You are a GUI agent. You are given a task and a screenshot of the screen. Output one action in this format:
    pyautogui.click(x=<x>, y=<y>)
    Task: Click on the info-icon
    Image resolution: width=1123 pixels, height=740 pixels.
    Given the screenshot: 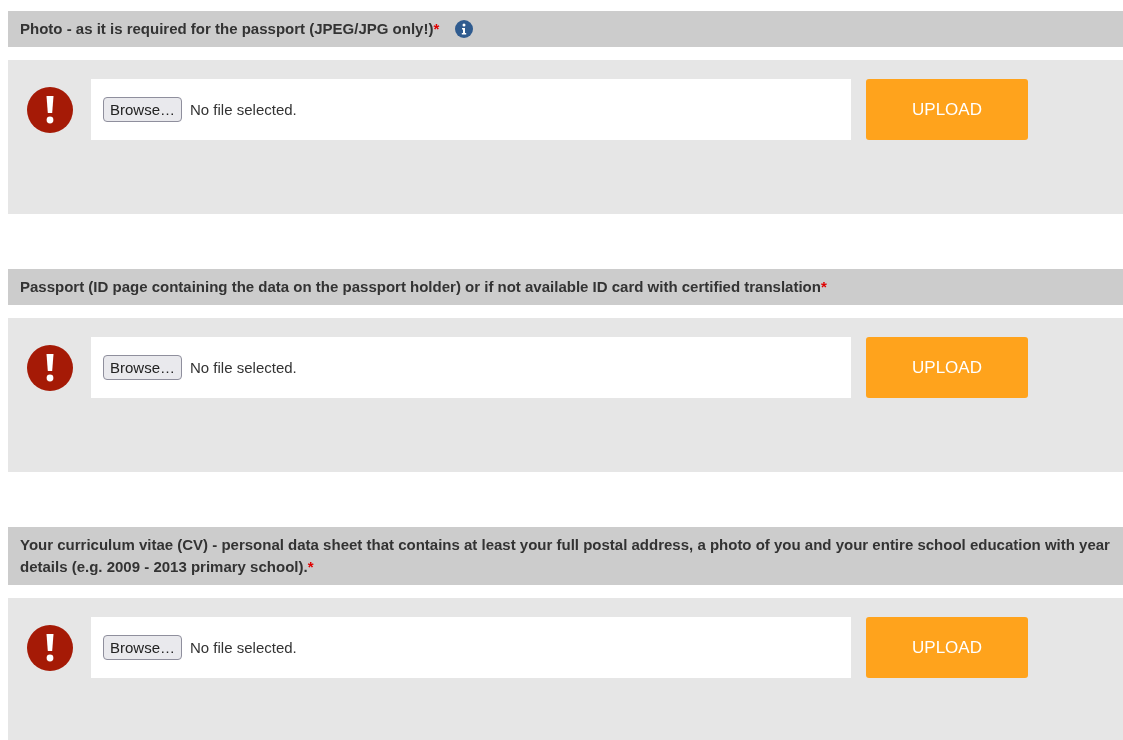 What is the action you would take?
    pyautogui.click(x=464, y=29)
    